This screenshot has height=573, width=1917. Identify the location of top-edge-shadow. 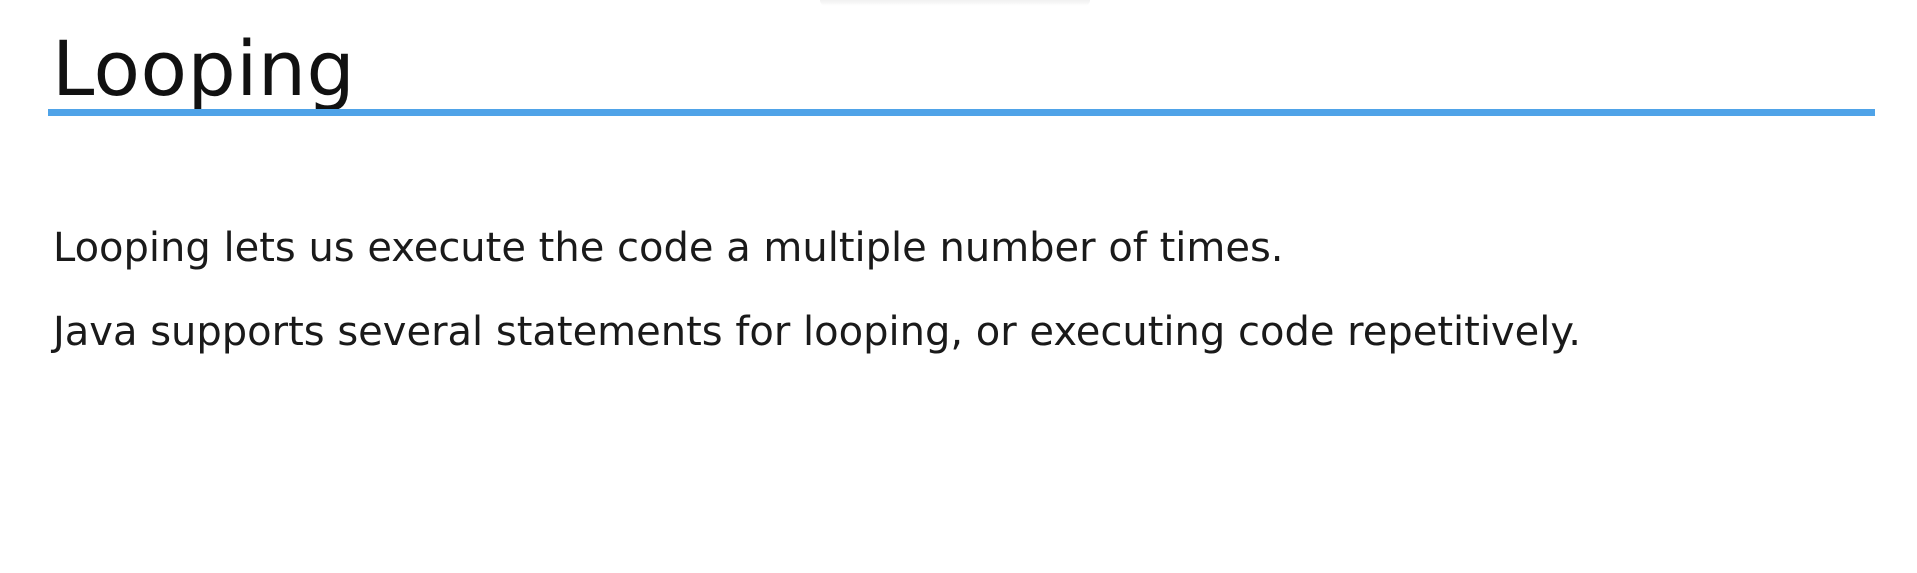
(955, 3).